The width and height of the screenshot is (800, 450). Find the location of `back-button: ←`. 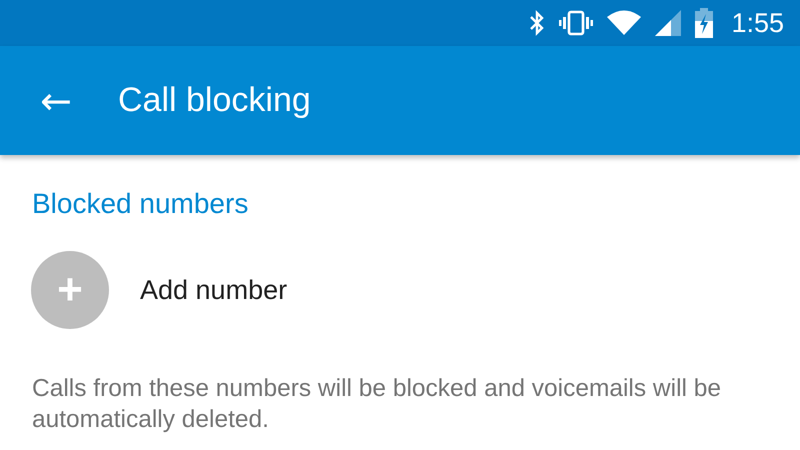

back-button: ← is located at coordinates (56, 101).